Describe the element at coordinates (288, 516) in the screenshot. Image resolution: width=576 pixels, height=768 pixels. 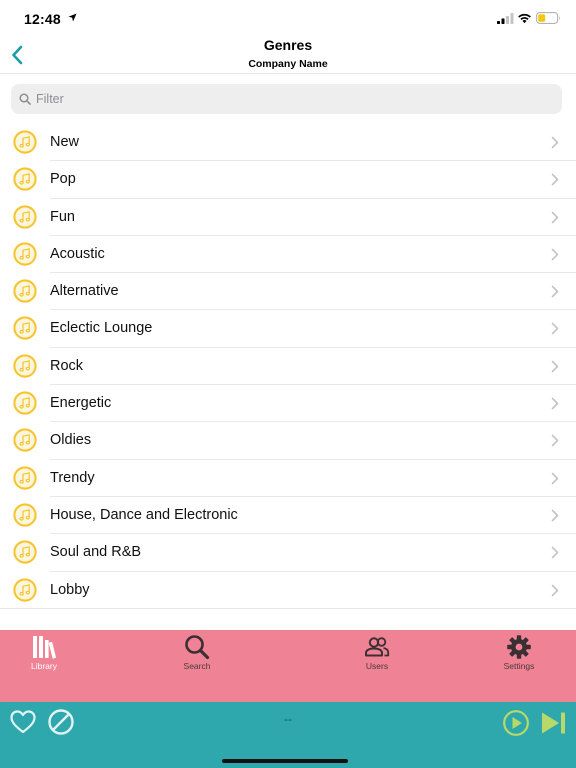
I see `genre-row: House, Dance and Electronic` at that location.